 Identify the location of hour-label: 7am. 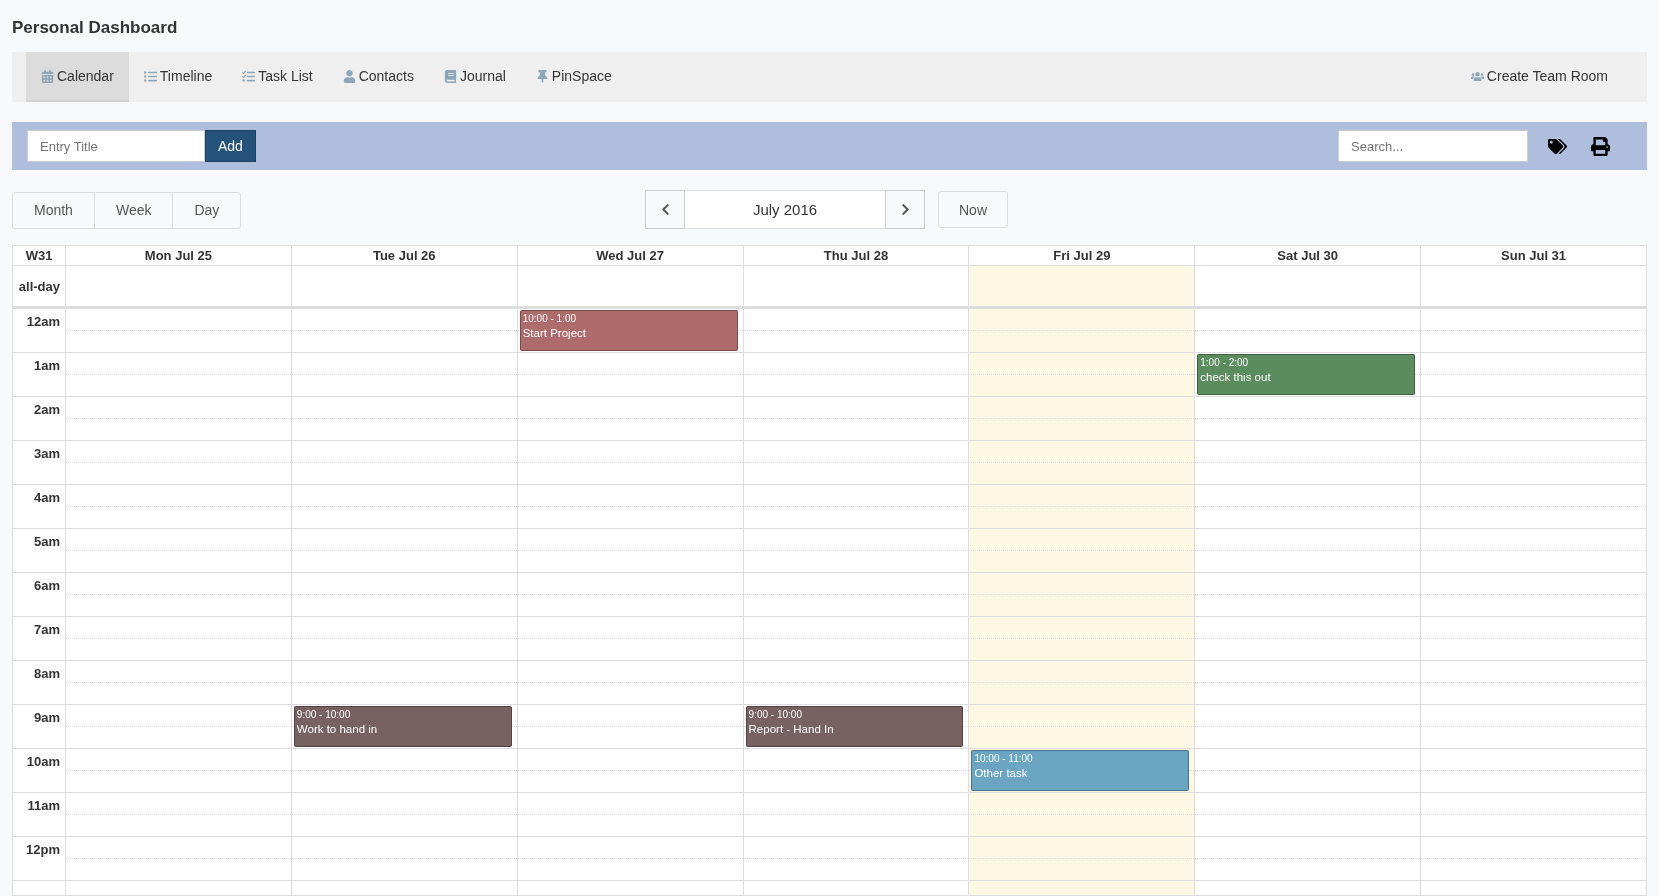
(46, 630).